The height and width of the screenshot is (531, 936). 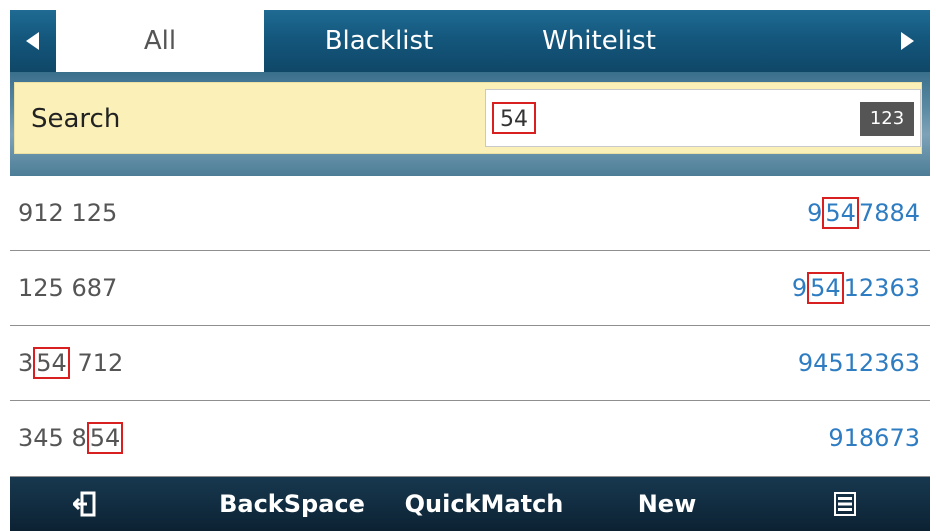 I want to click on input-mode-badge: 123, so click(x=887, y=119).